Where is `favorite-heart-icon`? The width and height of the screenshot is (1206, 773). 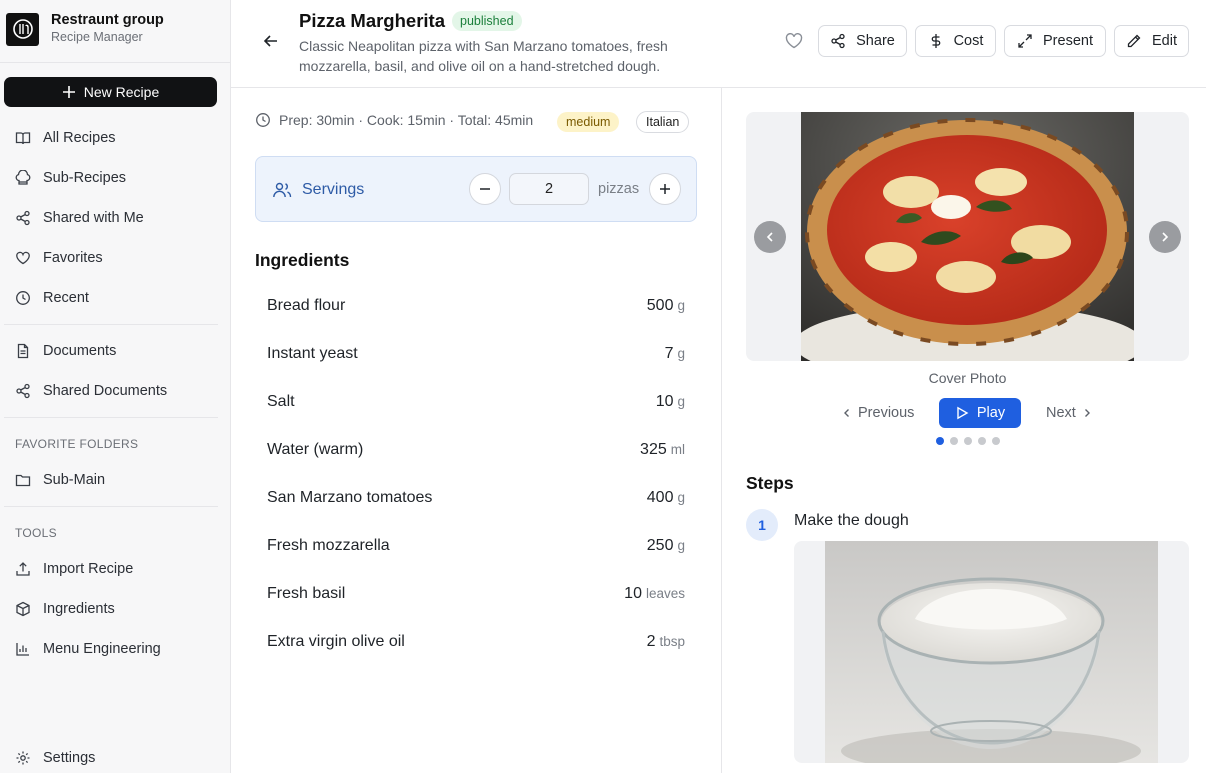
favorite-heart-icon is located at coordinates (794, 41).